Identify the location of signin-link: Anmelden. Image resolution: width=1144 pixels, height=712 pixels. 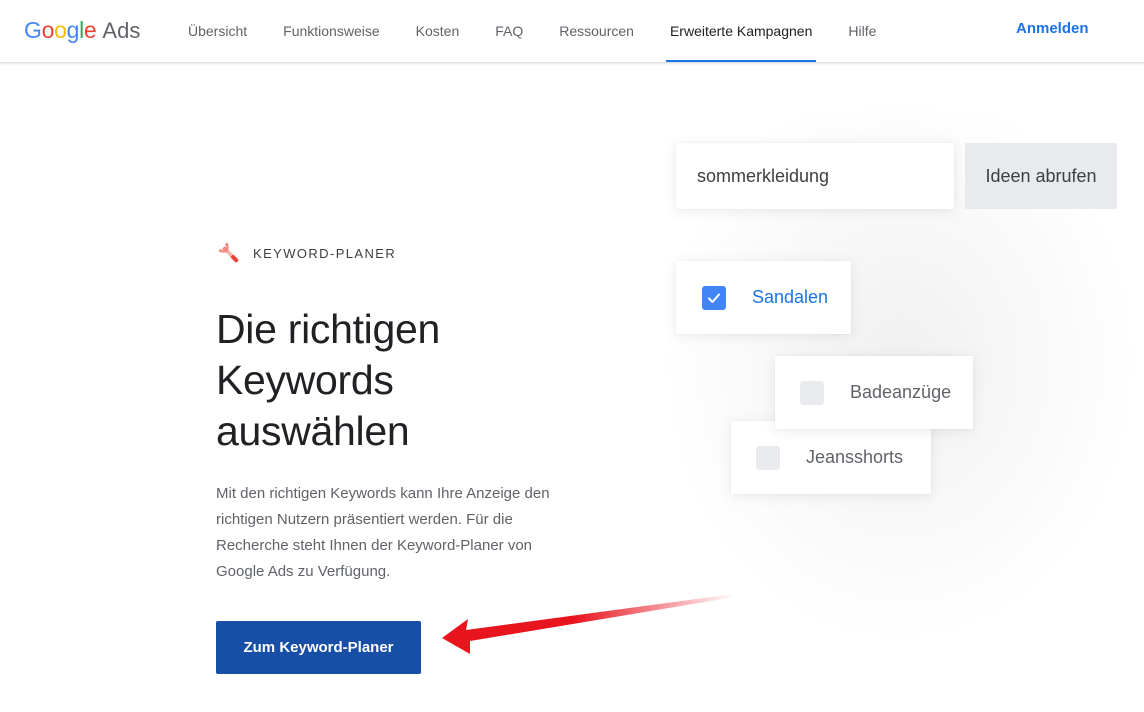
(1052, 28).